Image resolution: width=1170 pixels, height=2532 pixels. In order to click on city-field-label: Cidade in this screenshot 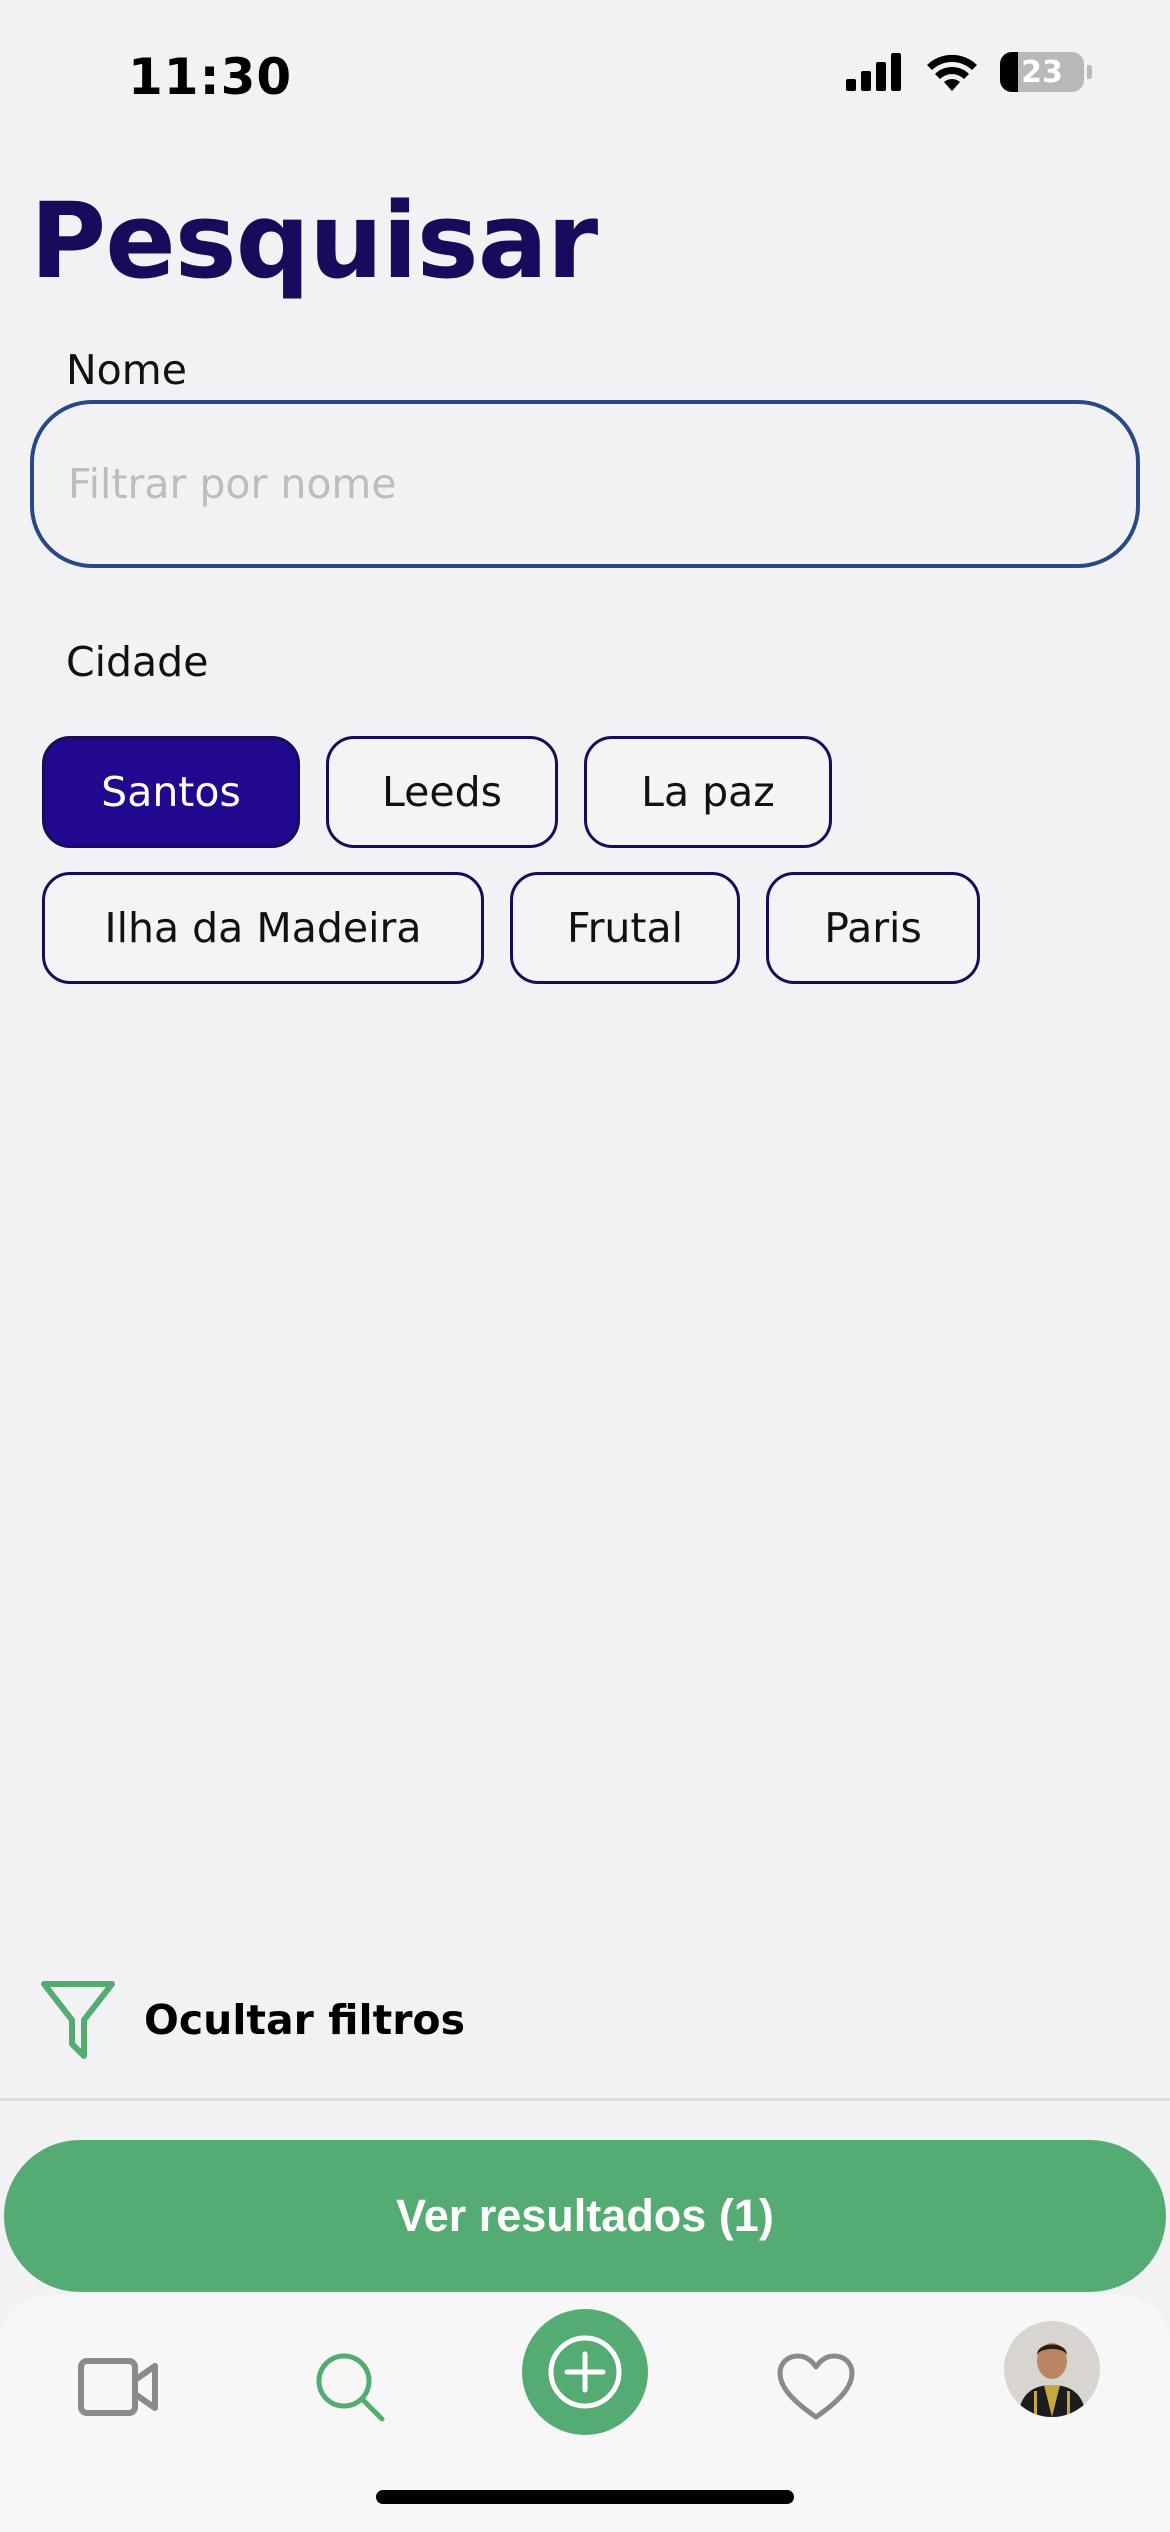, I will do `click(137, 662)`.